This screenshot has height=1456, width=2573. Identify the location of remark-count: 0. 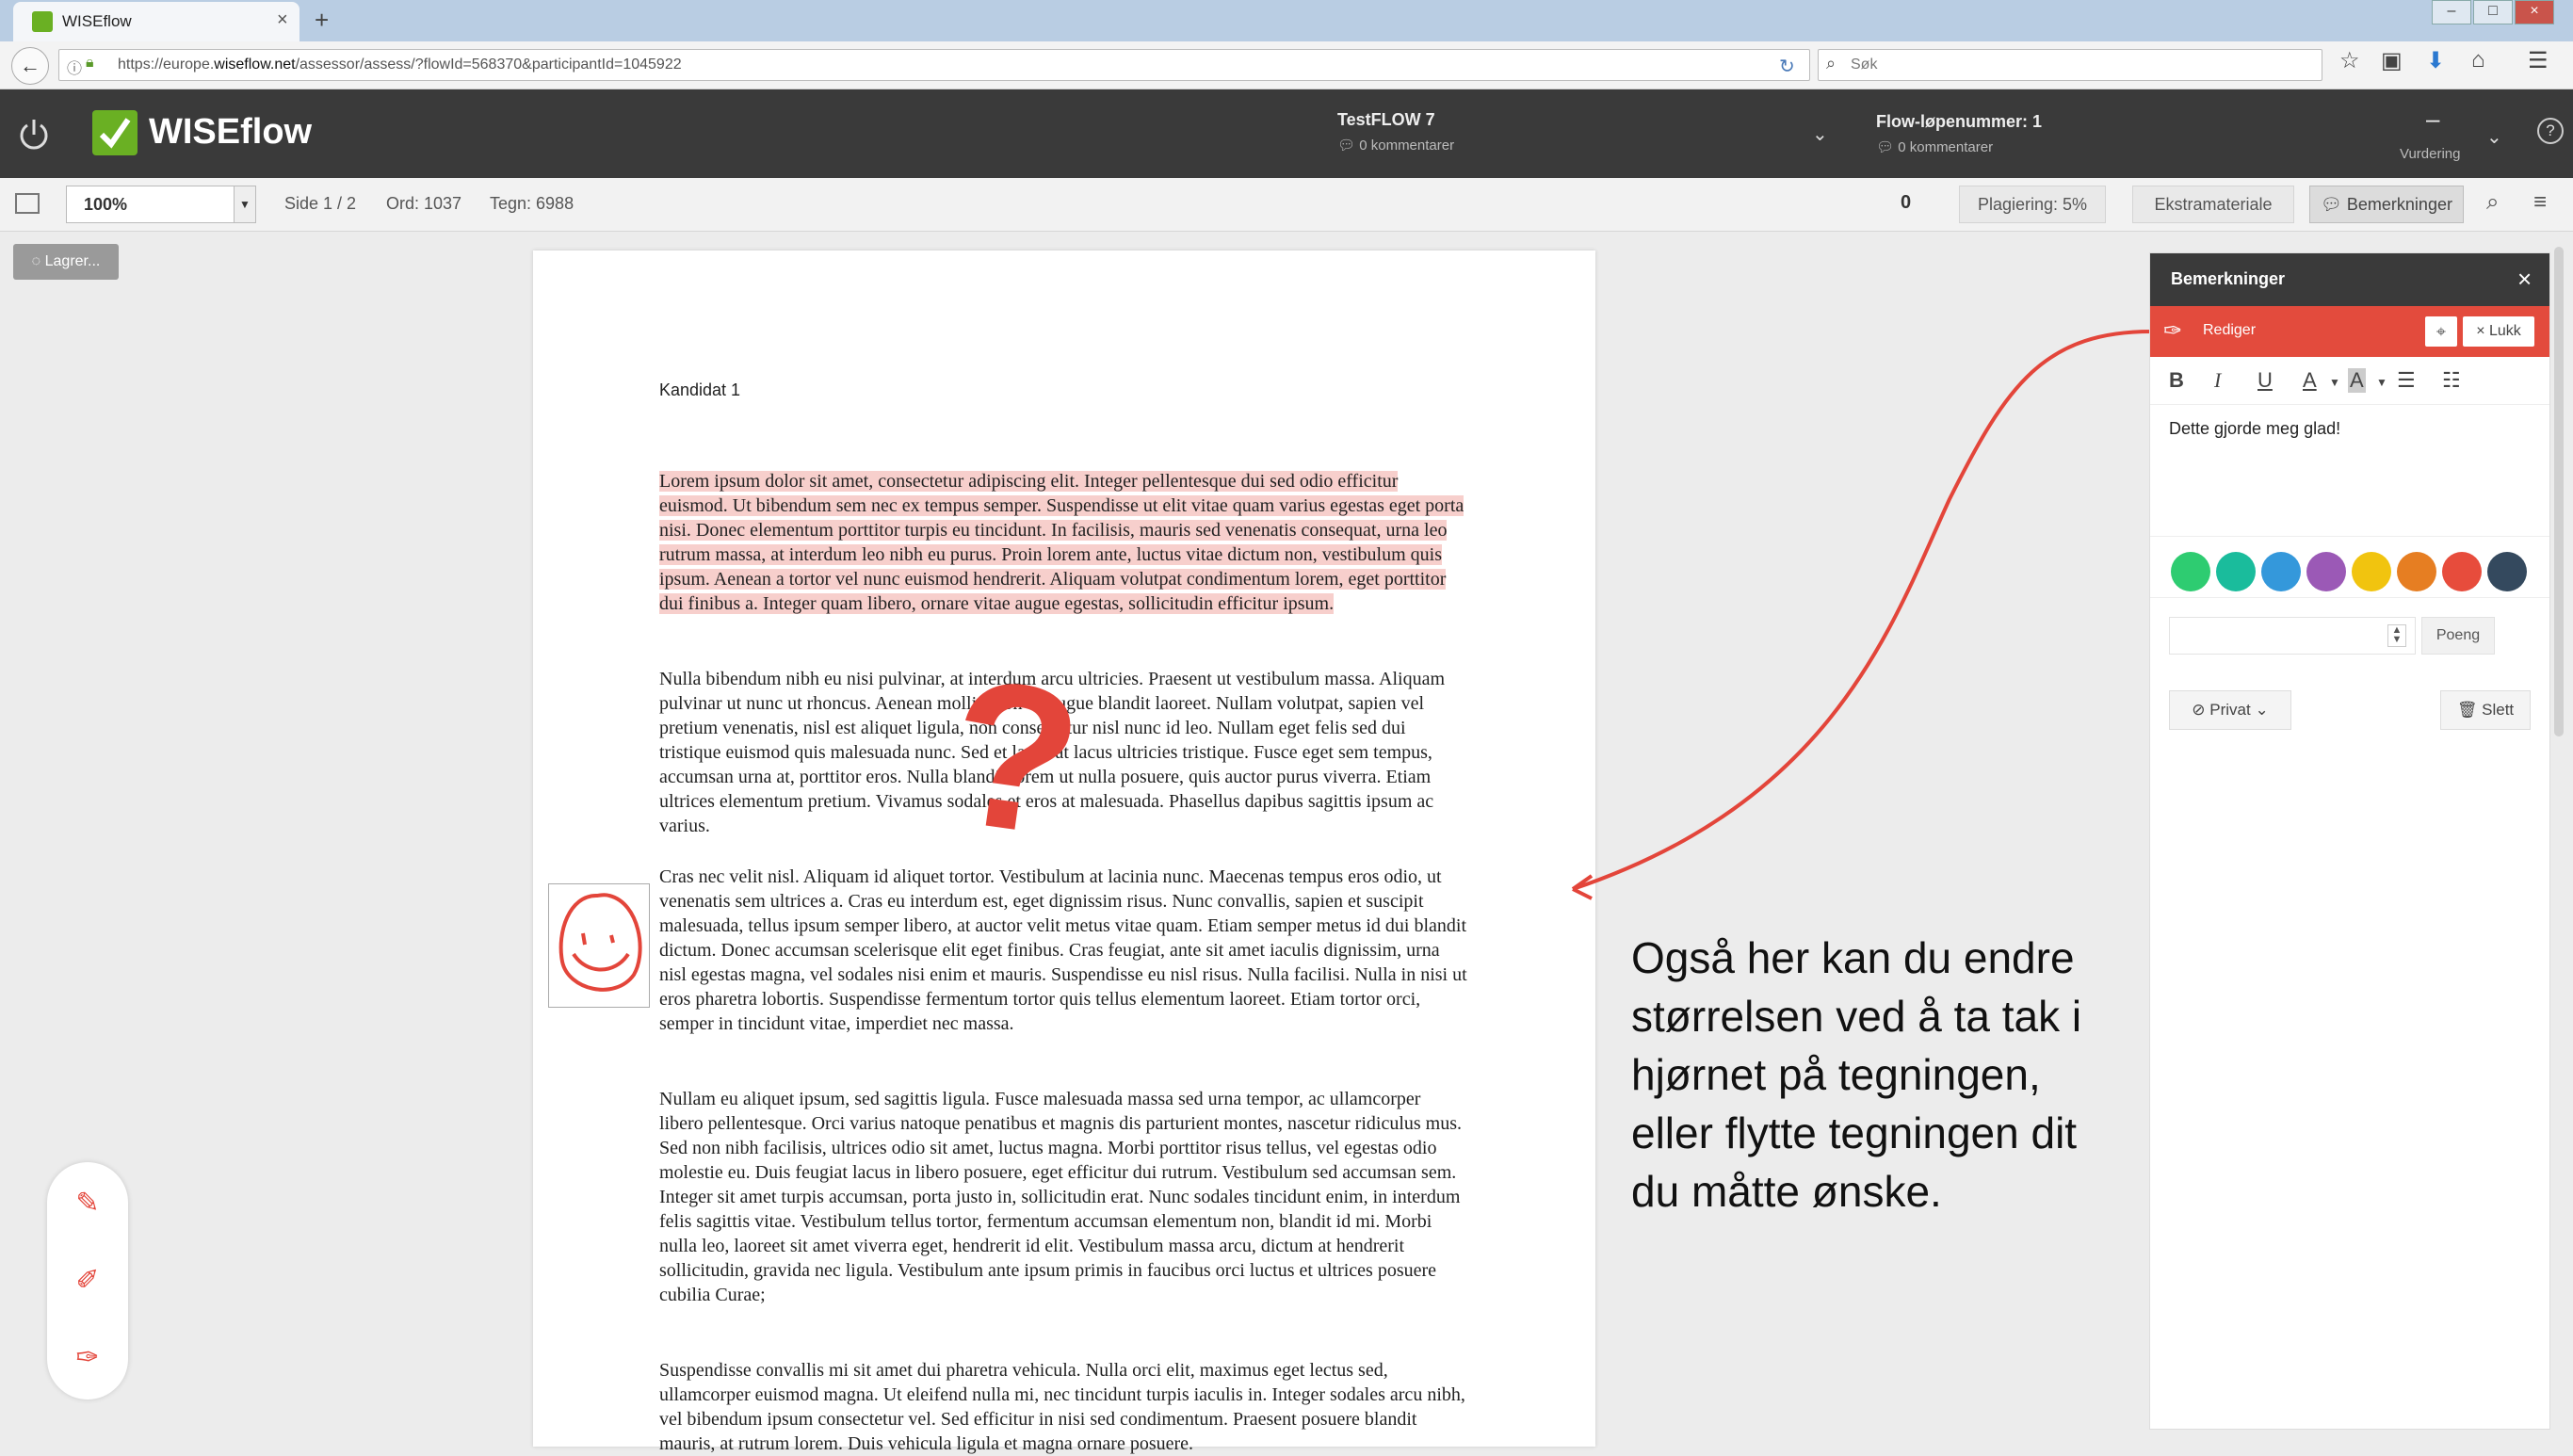
(1906, 202).